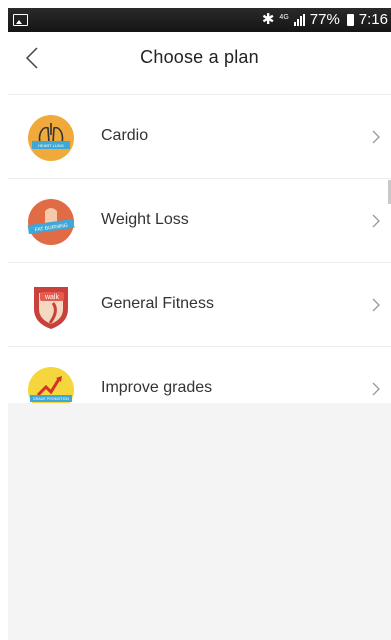 Image resolution: width=391 pixels, height=640 pixels. What do you see at coordinates (52, 297) in the screenshot?
I see `walk-icon-text: walk` at bounding box center [52, 297].